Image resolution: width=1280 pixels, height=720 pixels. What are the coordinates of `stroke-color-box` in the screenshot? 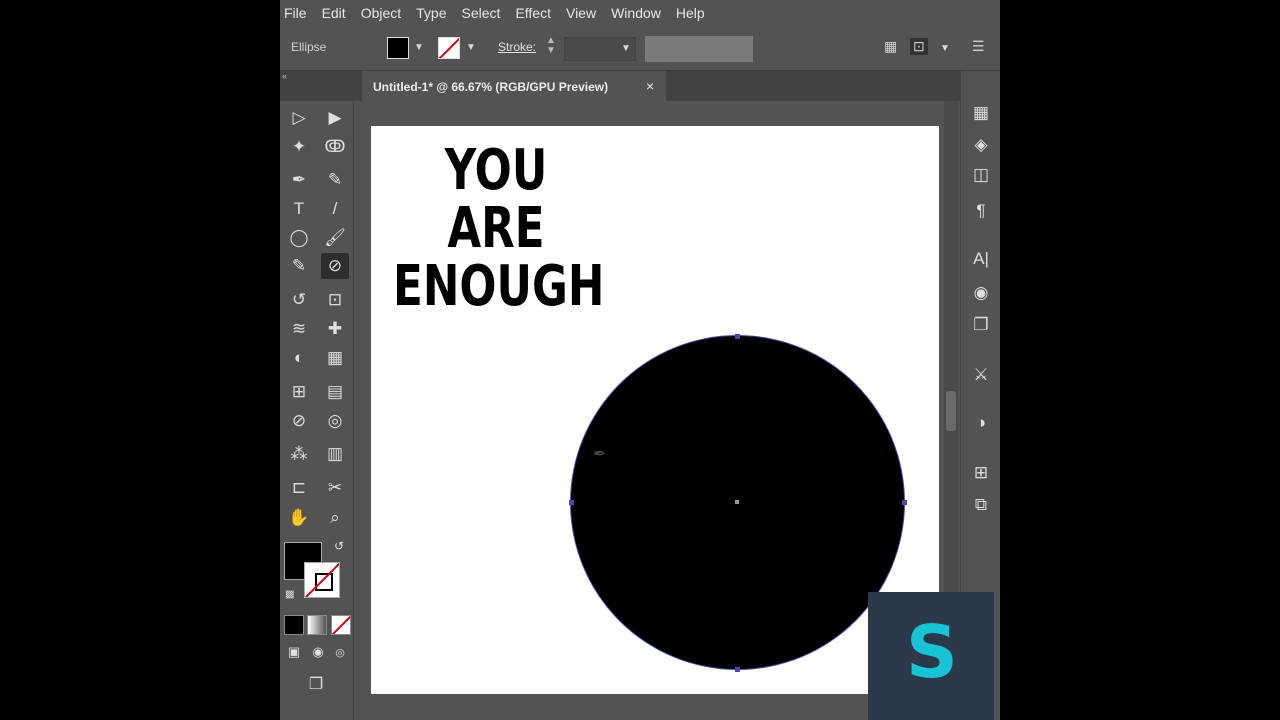 It's located at (322, 580).